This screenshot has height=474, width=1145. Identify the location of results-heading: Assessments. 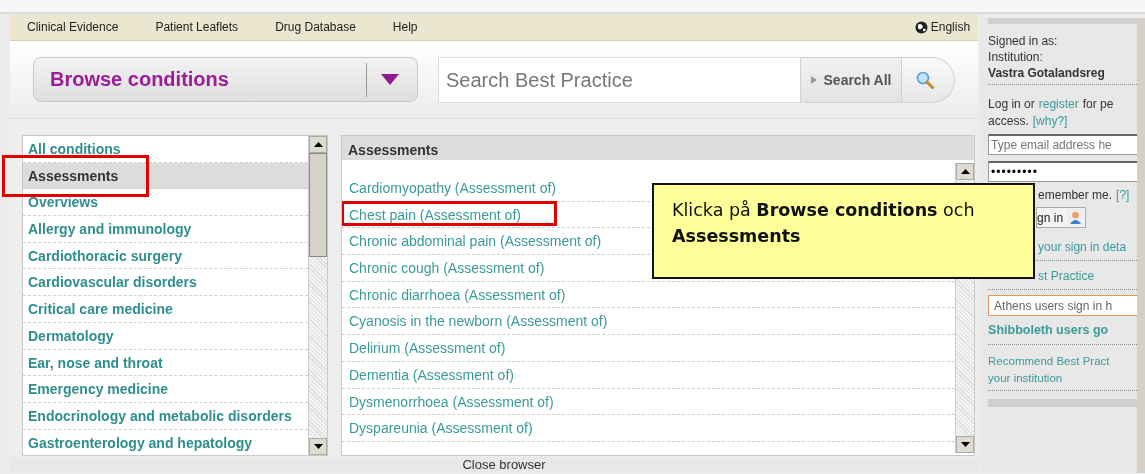
(658, 148).